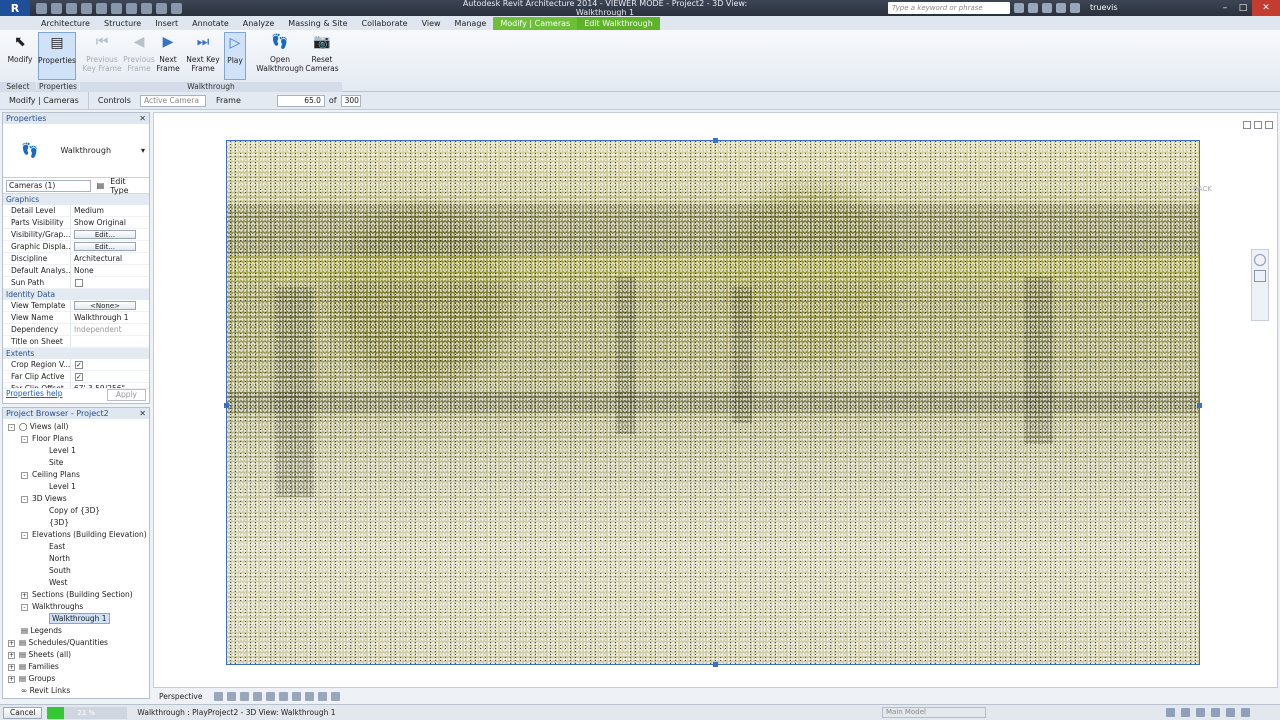  Describe the element at coordinates (76, 353) in the screenshot. I see `group-extents: Extents` at that location.